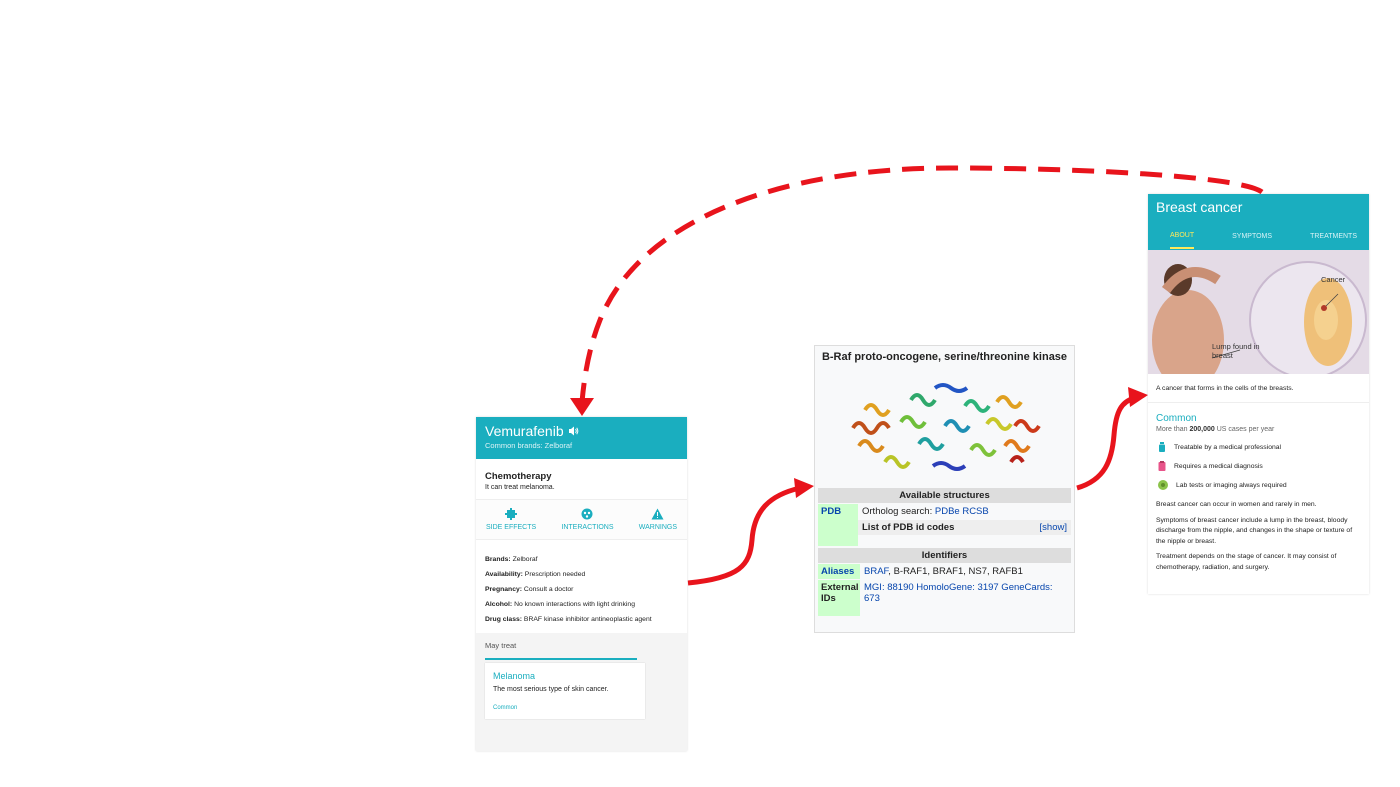  What do you see at coordinates (657, 527) in the screenshot?
I see `warnings-label: WARNINGS` at bounding box center [657, 527].